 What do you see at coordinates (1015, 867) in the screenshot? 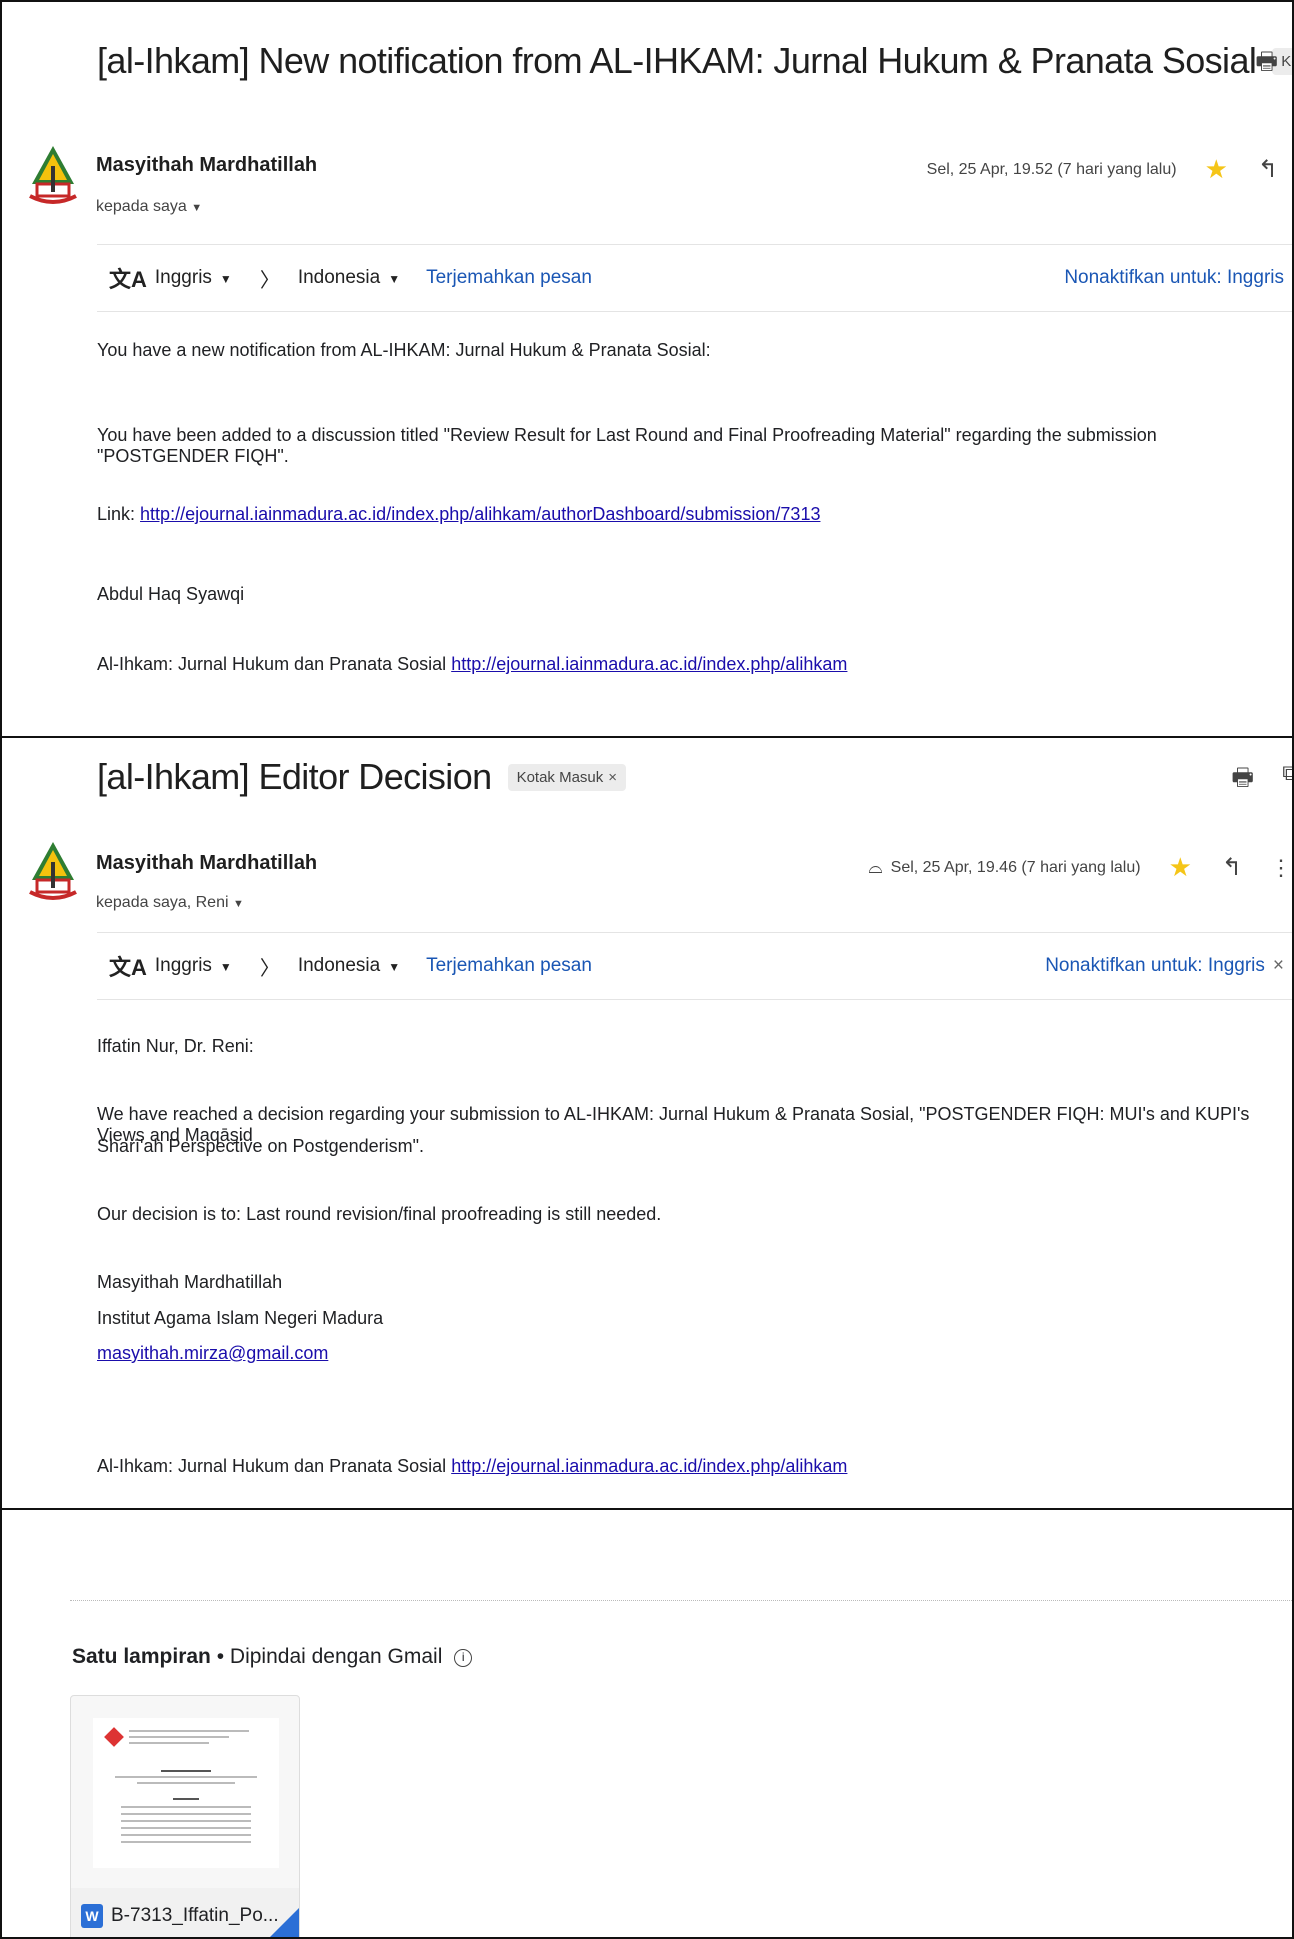
I see `email-date: Sel, 25 Apr, 19.46 (7 hari yang lalu)` at bounding box center [1015, 867].